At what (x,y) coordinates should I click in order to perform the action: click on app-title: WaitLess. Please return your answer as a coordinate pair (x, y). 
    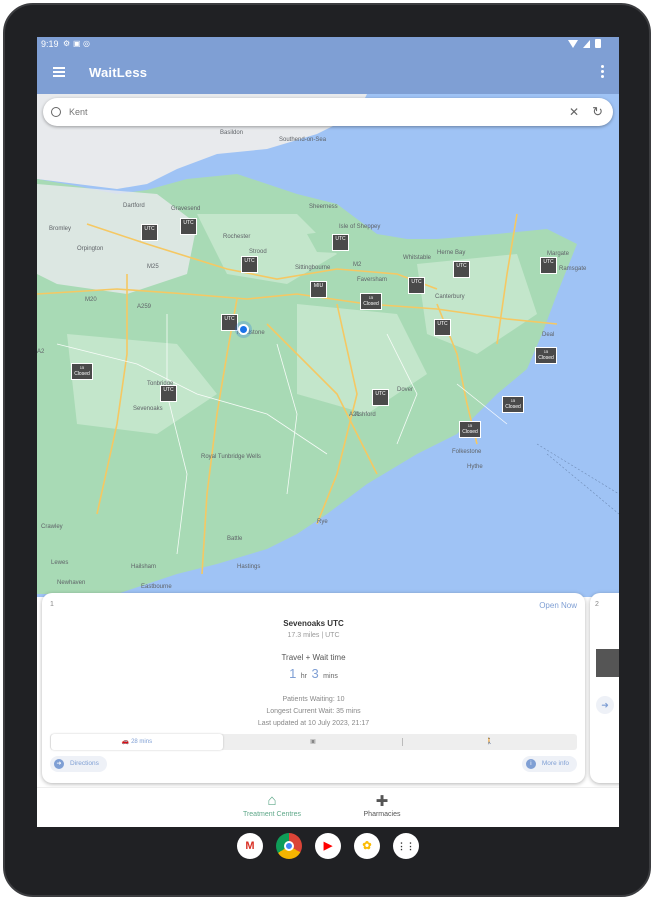
    Looking at the image, I should click on (118, 72).